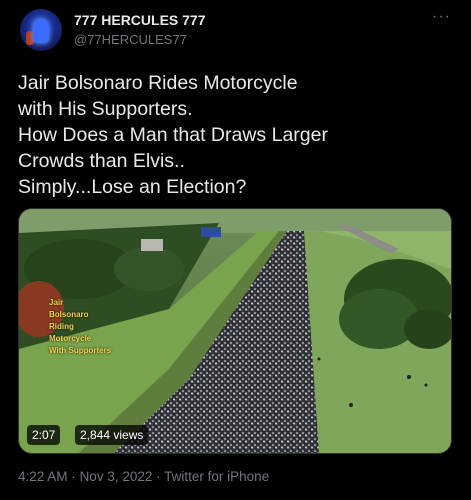  Describe the element at coordinates (112, 435) in the screenshot. I see `video-views-badge: 2,844 views` at that location.